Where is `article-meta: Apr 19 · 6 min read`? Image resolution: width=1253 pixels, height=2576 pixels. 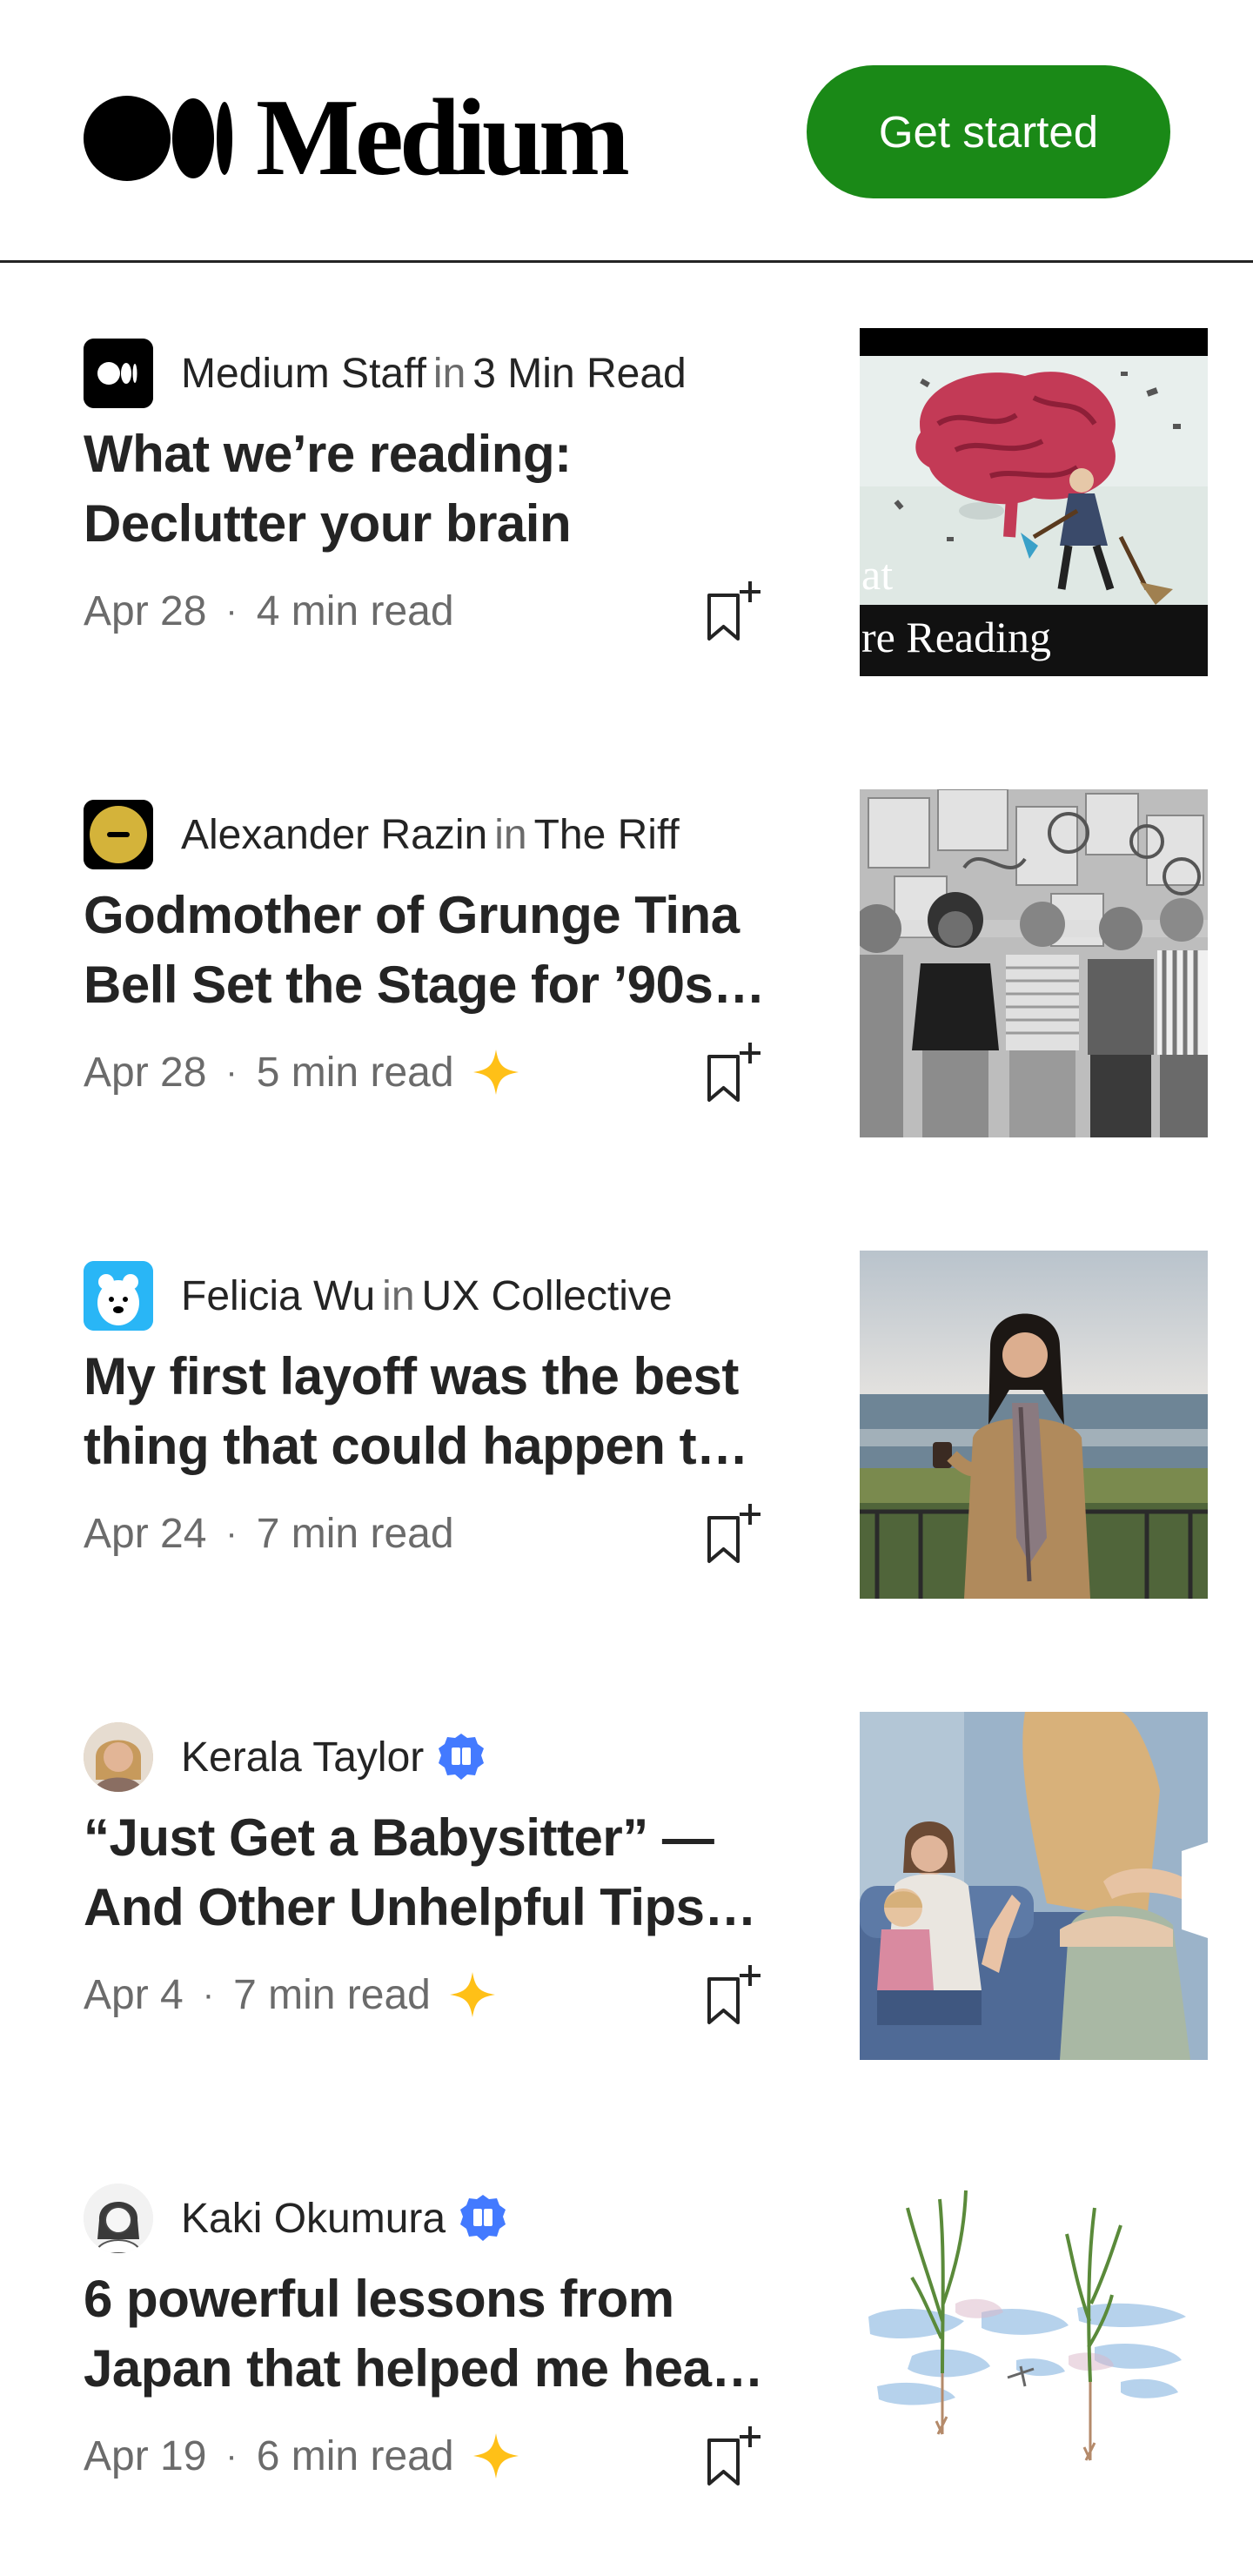
article-meta: Apr 19 · 6 min read is located at coordinates (302, 2455).